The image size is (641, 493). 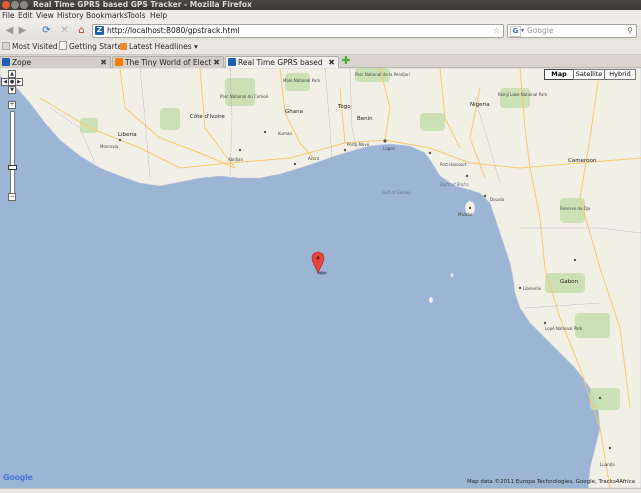 What do you see at coordinates (382, 74) in the screenshot?
I see `map-label-park-pendjari: Parc National de la Pendjari` at bounding box center [382, 74].